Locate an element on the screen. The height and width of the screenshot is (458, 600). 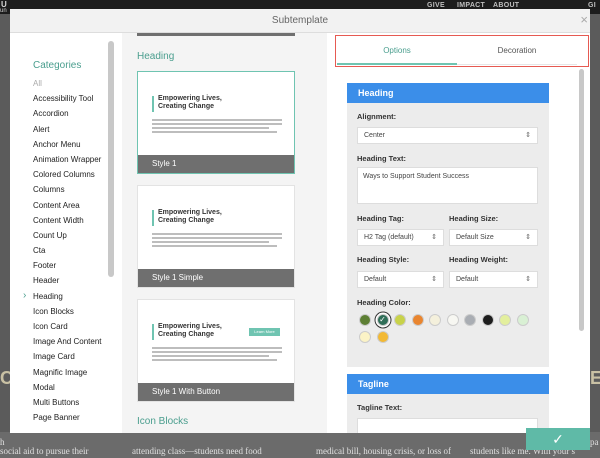
heading-panel-title: Heading is located at coordinates (448, 93).